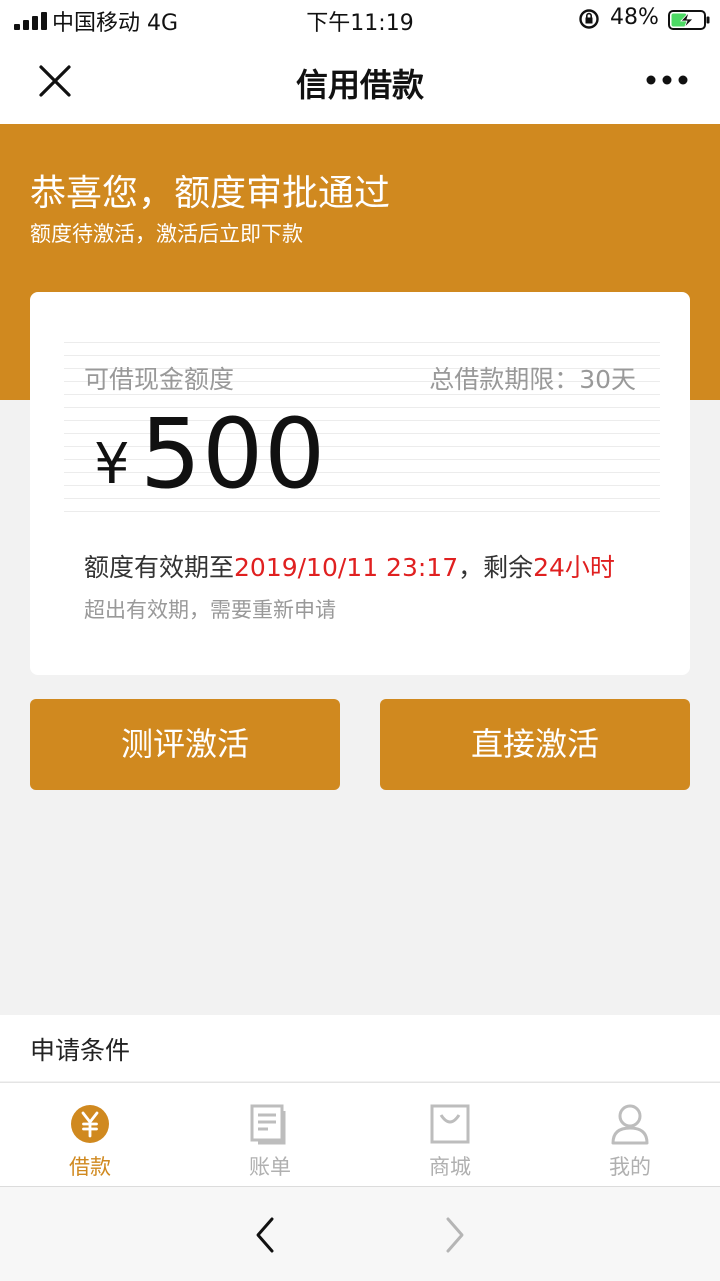  I want to click on forward-arrow-icon, so click(455, 1235).